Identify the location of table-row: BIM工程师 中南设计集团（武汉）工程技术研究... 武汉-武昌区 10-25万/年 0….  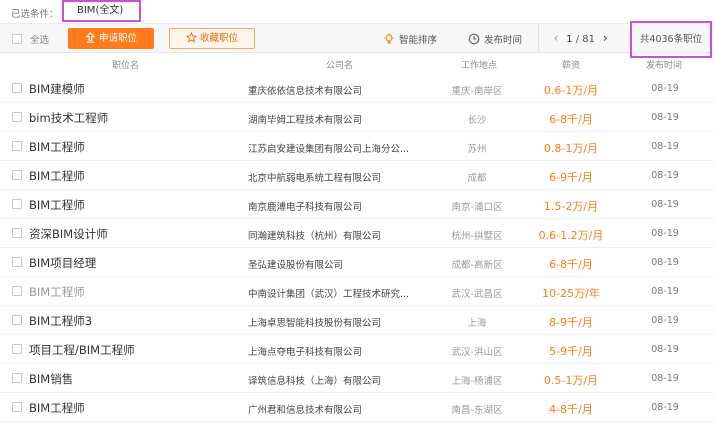
(357, 291).